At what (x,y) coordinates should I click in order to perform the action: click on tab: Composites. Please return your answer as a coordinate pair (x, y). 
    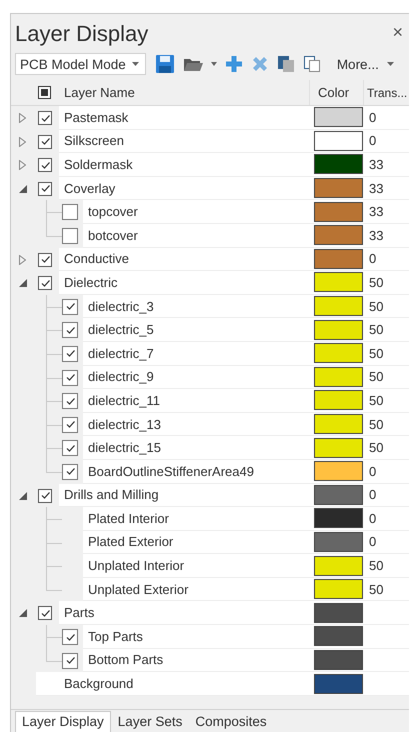
    Looking at the image, I should click on (231, 722).